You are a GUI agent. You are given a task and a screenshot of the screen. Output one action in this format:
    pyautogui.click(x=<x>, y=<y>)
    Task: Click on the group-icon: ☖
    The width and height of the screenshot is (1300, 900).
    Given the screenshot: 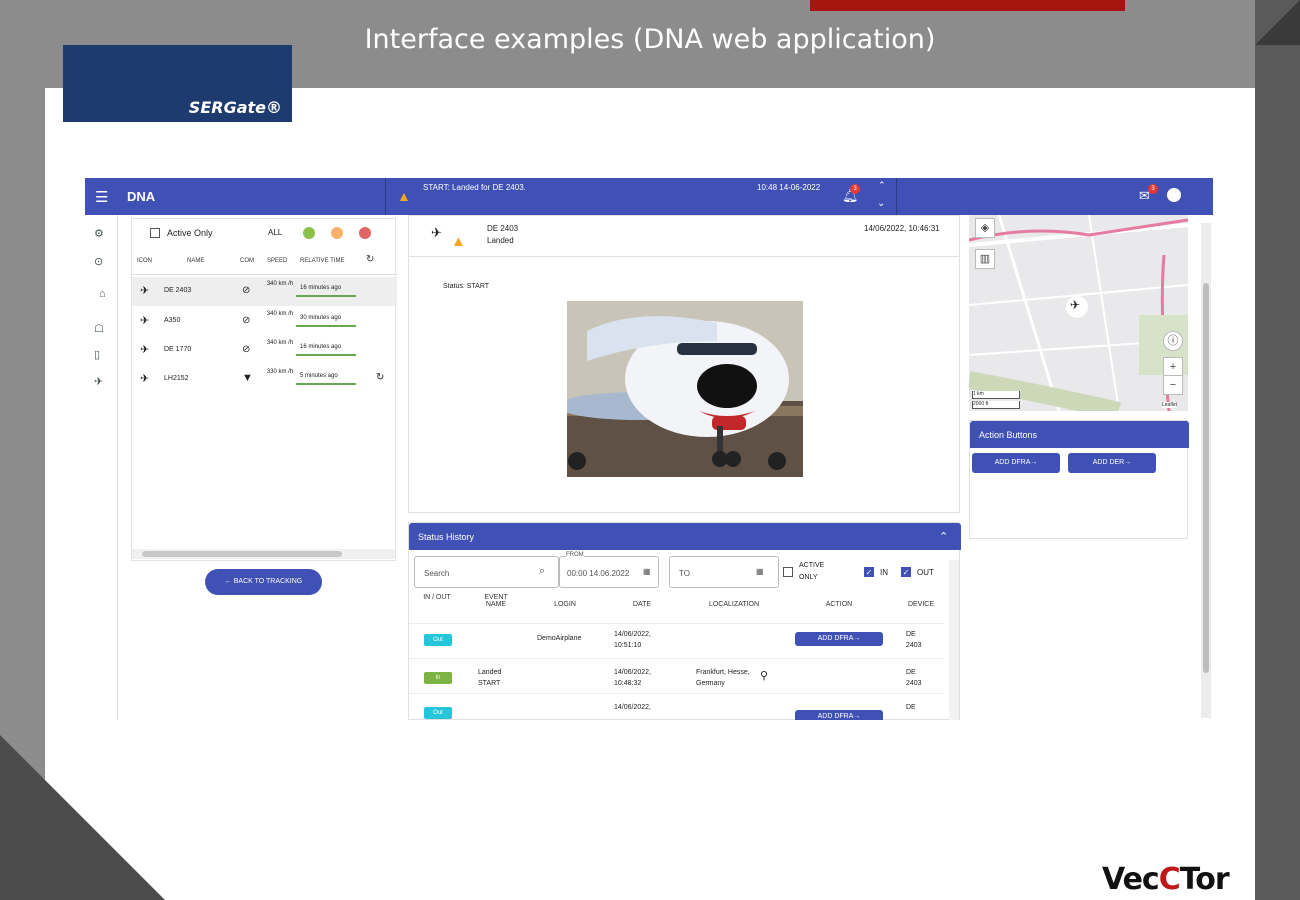 What is the action you would take?
    pyautogui.click(x=99, y=328)
    